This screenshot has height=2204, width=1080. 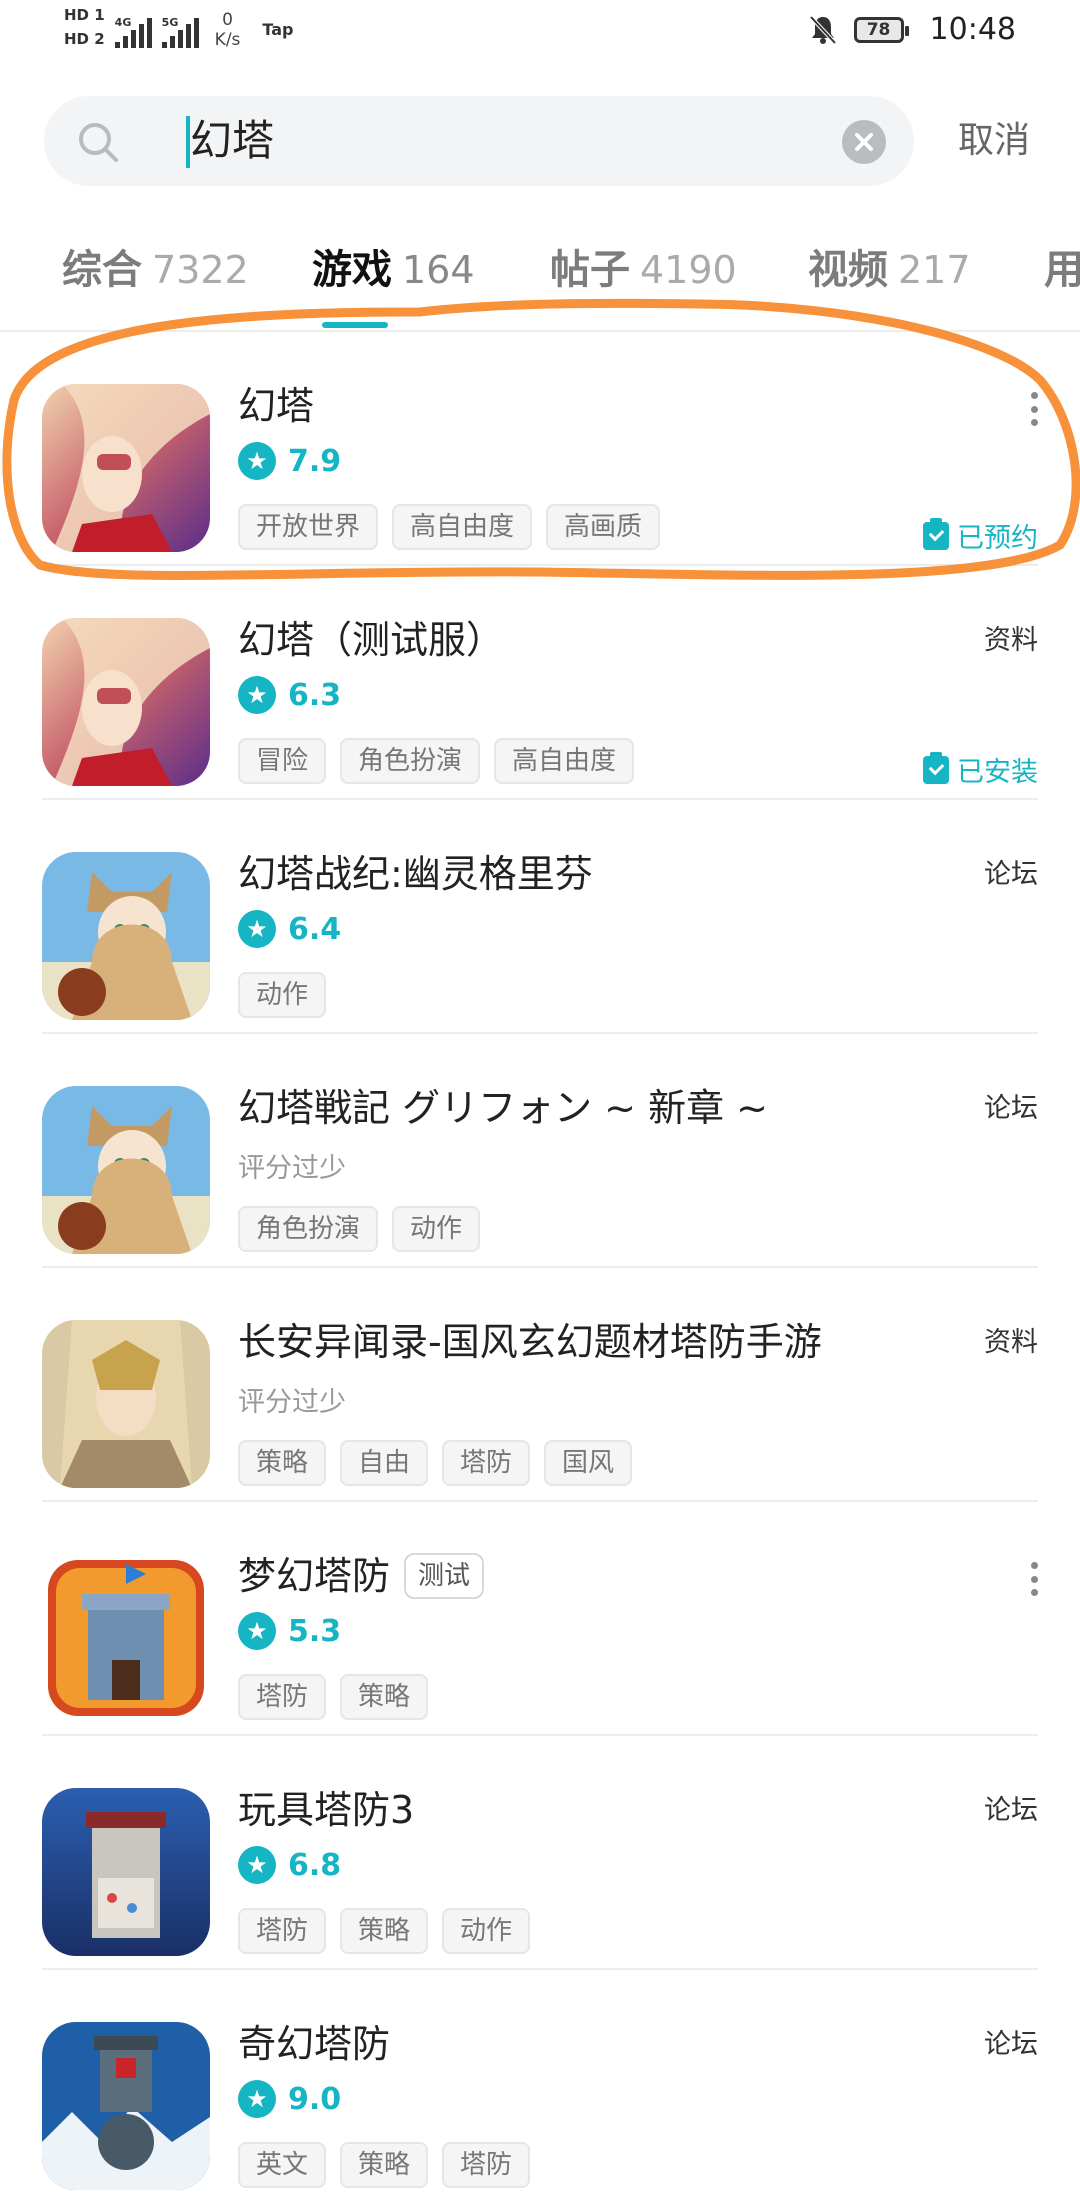 What do you see at coordinates (393, 270) in the screenshot?
I see `tab-games: 游戏 164` at bounding box center [393, 270].